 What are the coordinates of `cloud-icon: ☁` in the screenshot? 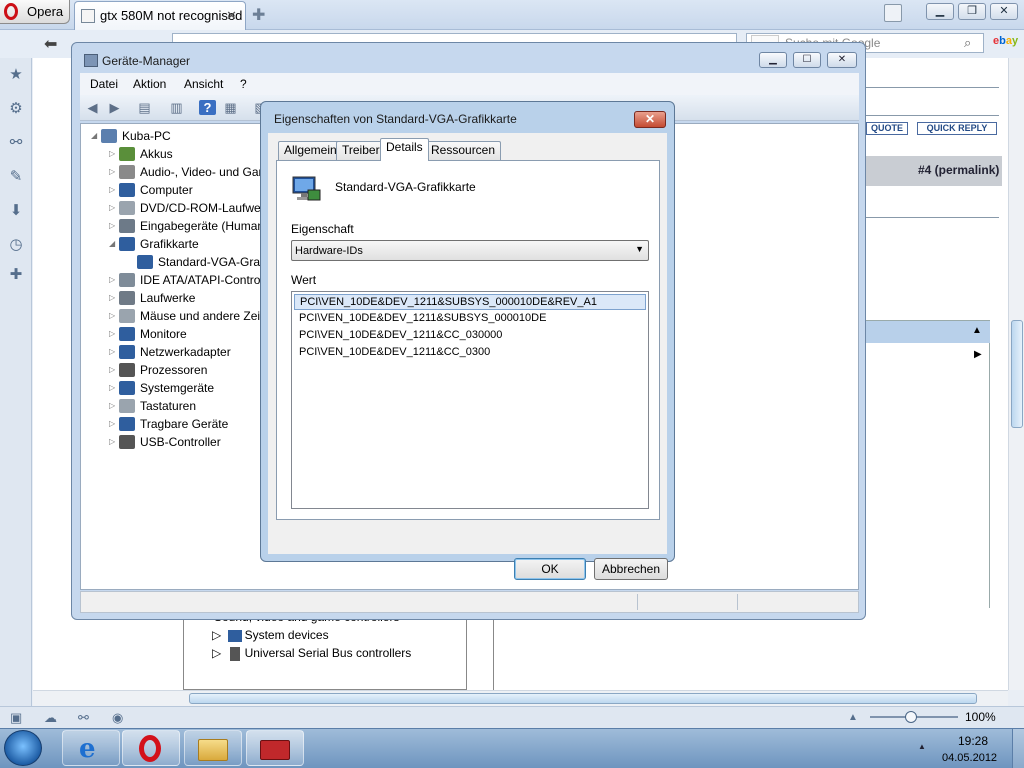 It's located at (50, 718).